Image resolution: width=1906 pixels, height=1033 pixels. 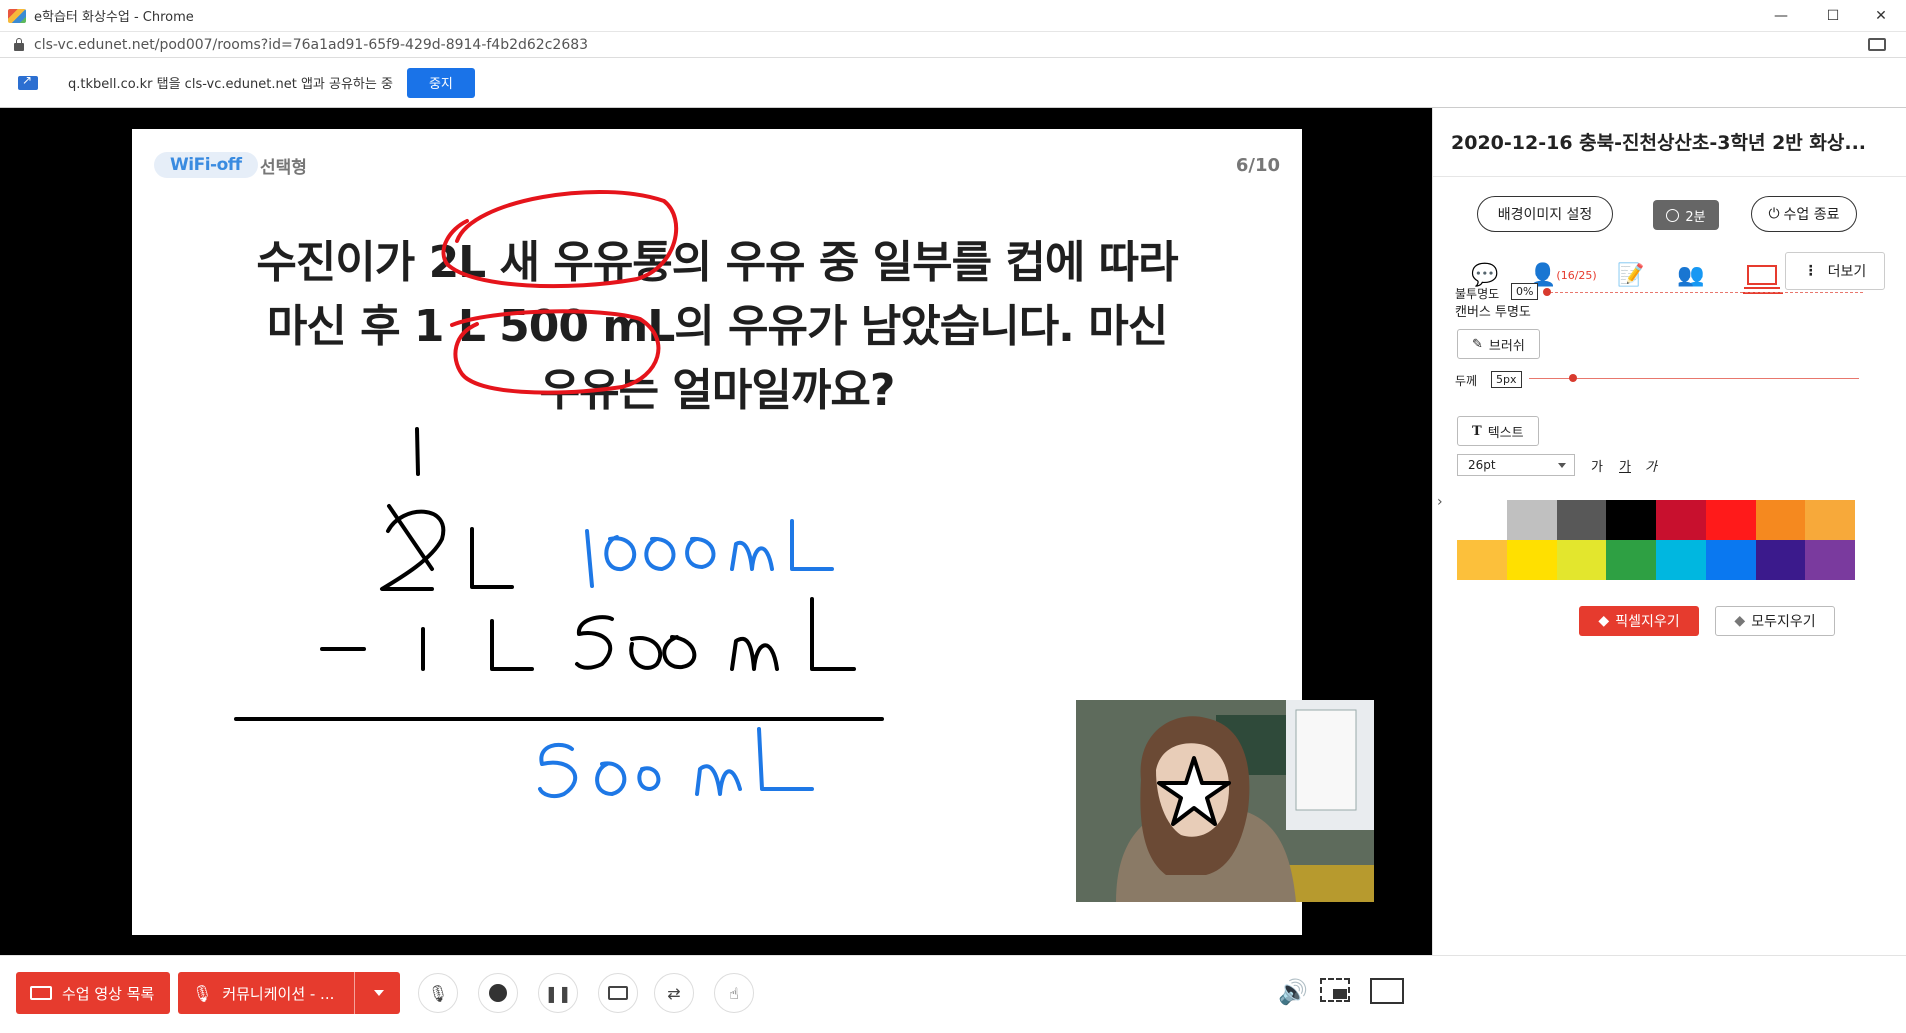 What do you see at coordinates (1704, 292) in the screenshot?
I see `opacity-slider-track` at bounding box center [1704, 292].